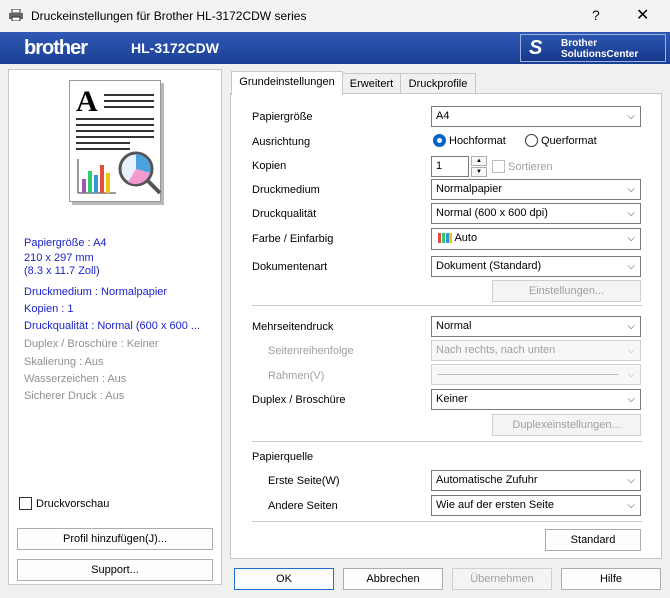  I want to click on paper-source-label: Papierquelle, so click(283, 457).